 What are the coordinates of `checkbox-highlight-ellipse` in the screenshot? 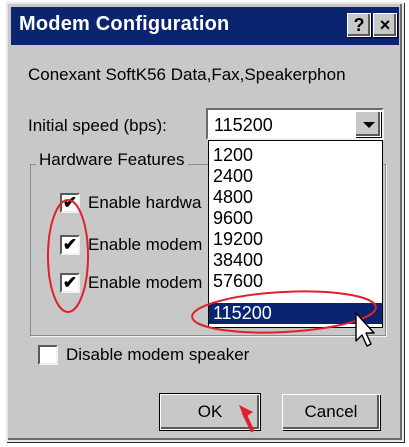 It's located at (68, 256).